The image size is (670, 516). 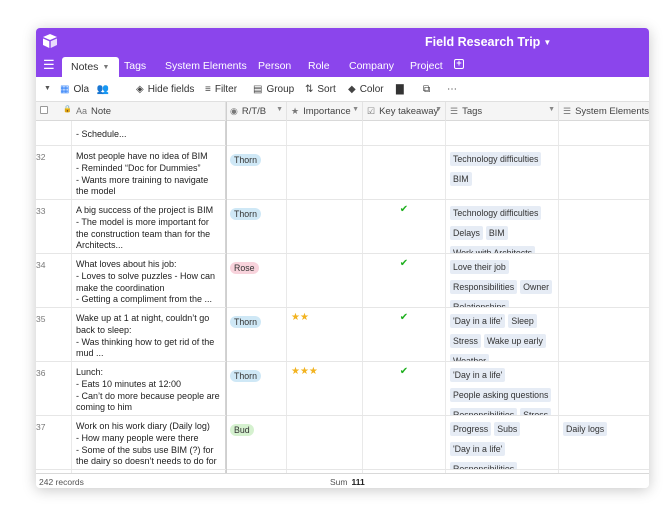 I want to click on column-header-tags: ☰ Tags ▼, so click(x=502, y=111).